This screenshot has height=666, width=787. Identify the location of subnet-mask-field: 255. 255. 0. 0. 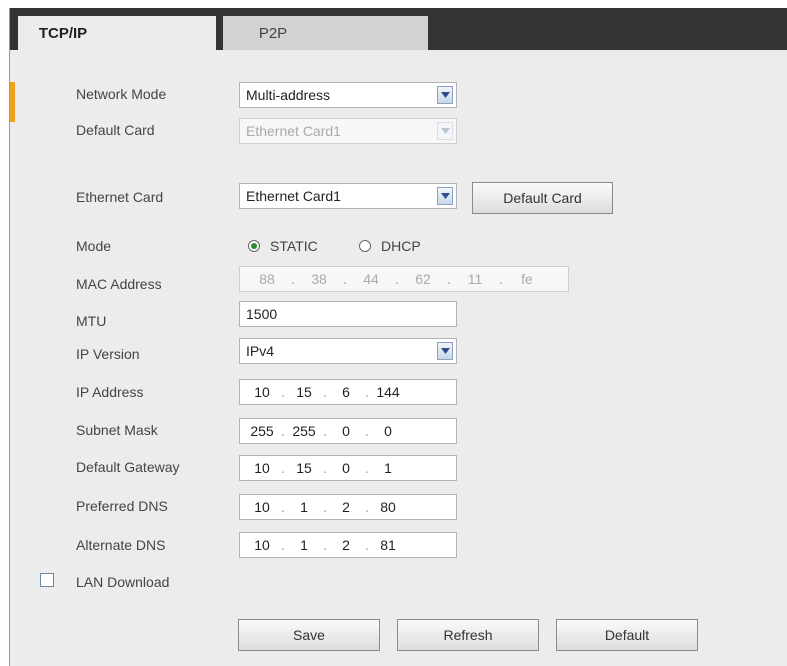
(348, 431).